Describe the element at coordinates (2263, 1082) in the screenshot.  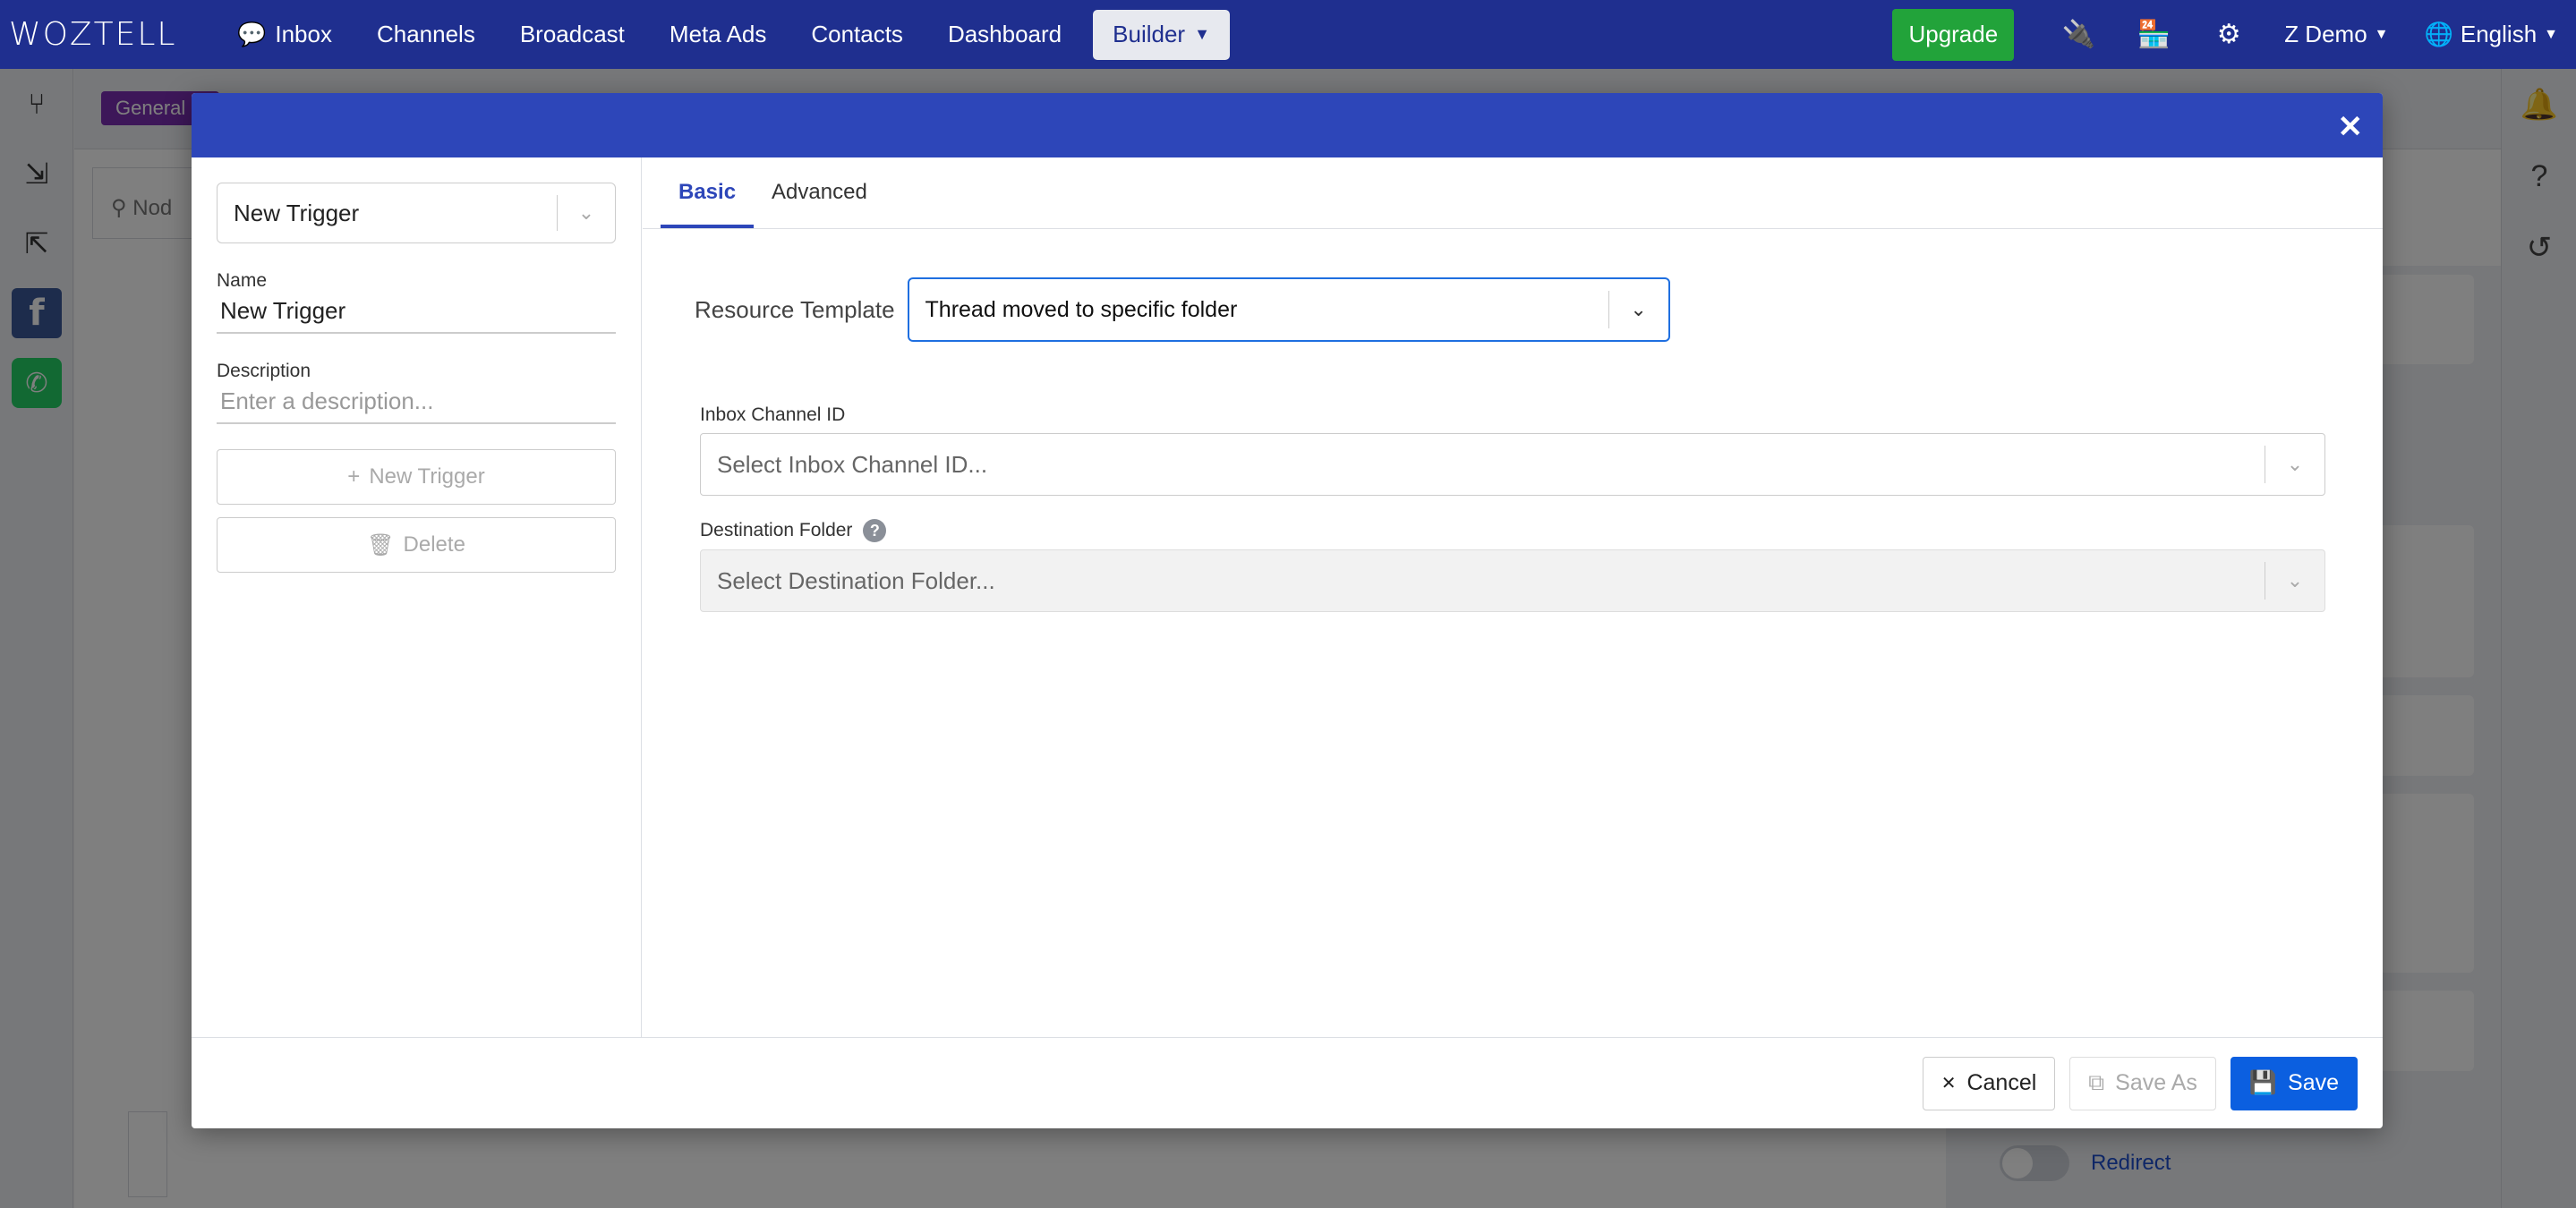
I see `floppy-icon: 💾` at that location.